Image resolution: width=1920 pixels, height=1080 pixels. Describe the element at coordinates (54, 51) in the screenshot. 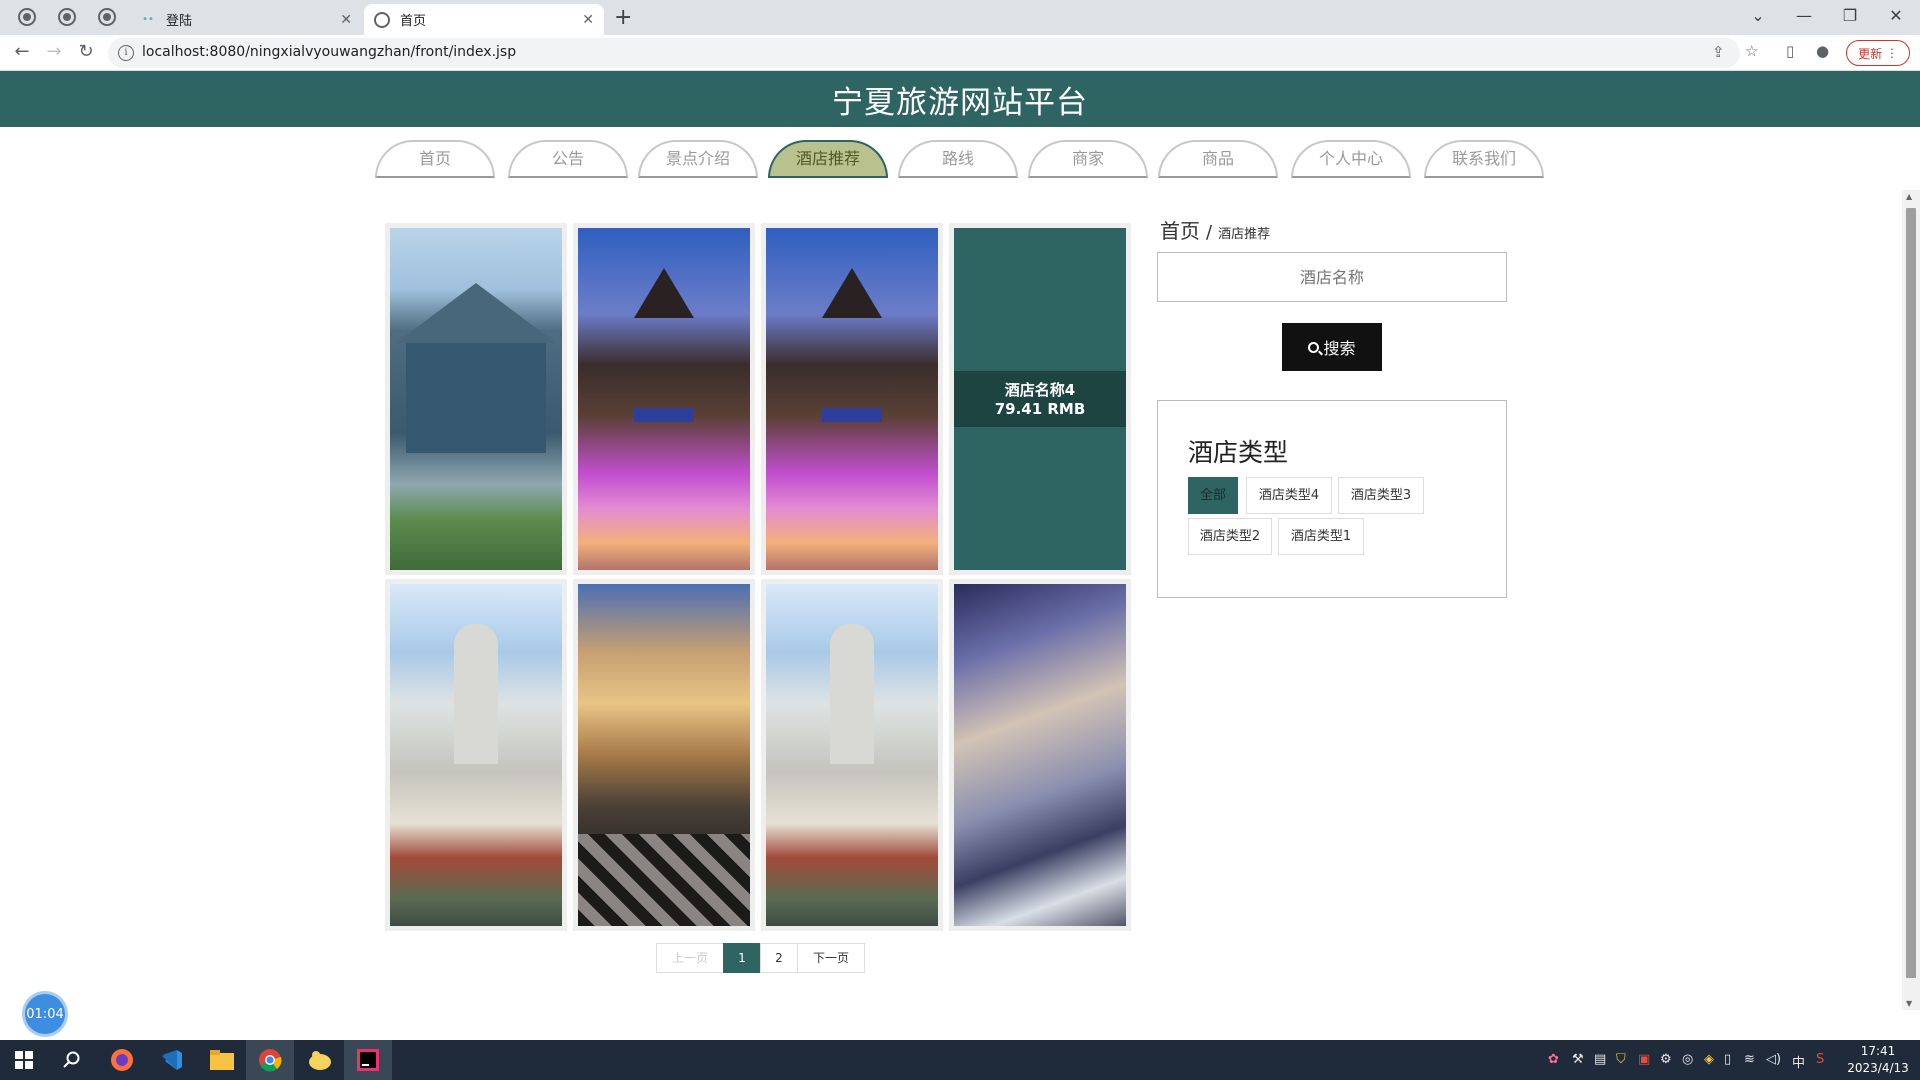

I see `forward-icon: →` at that location.